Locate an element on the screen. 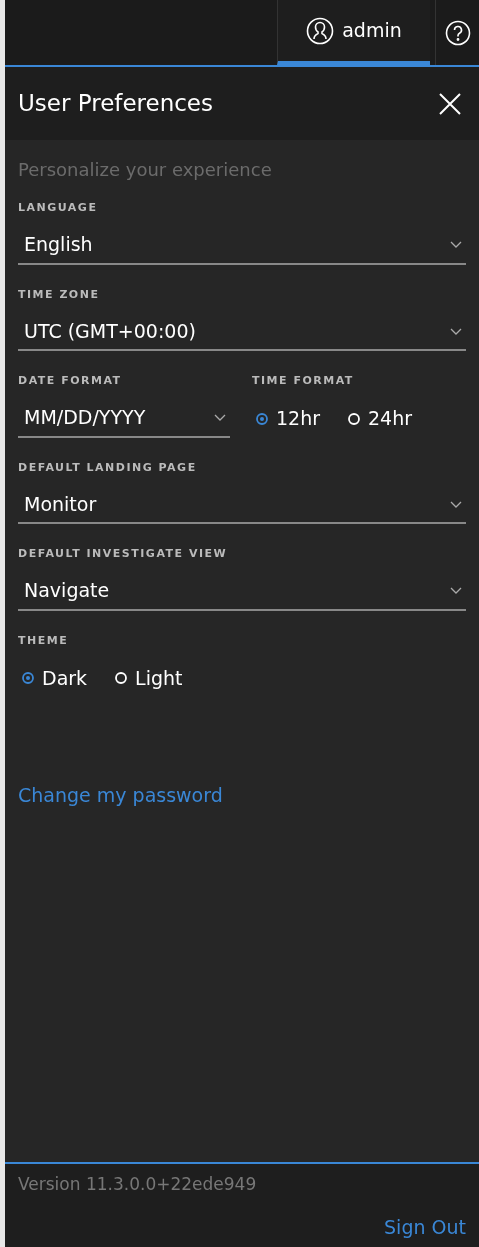 The image size is (479, 1247). sign-out-link: Sign Out is located at coordinates (425, 1226).